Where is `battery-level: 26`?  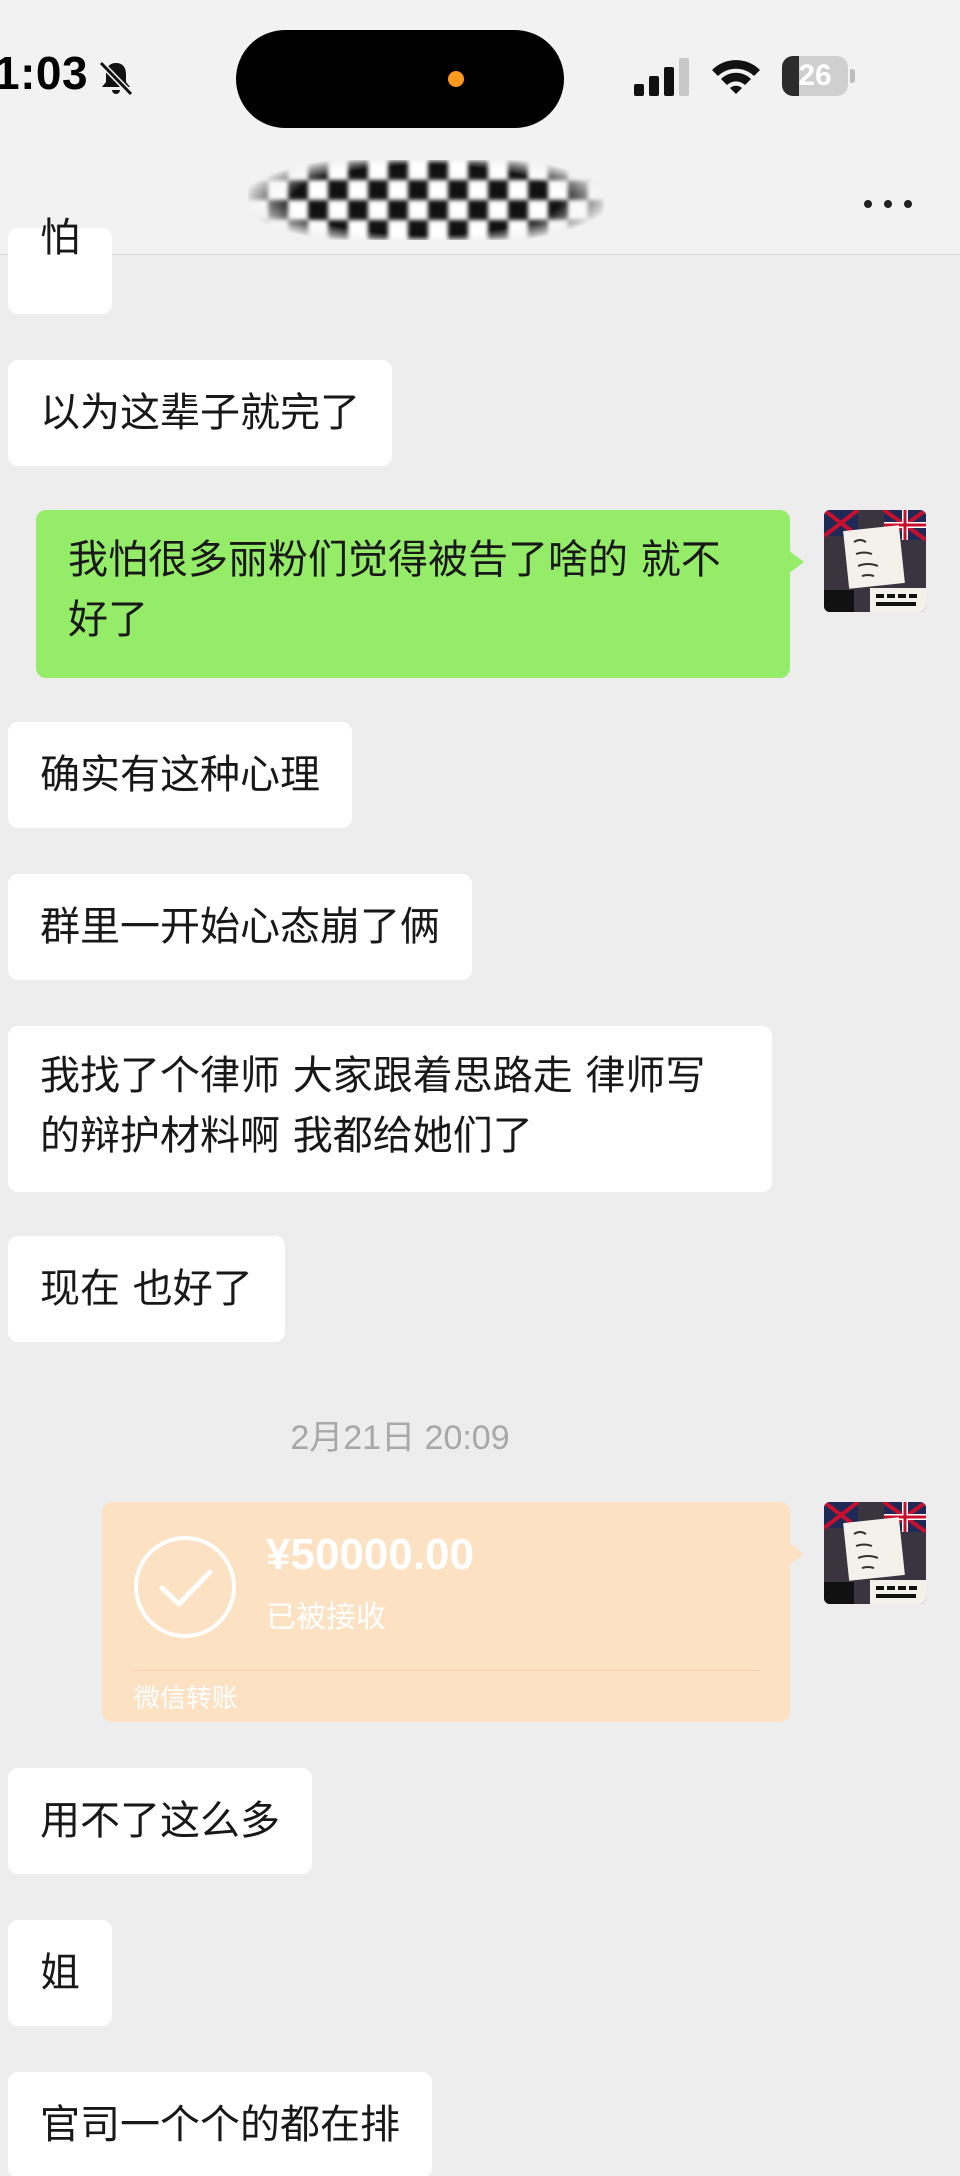 battery-level: 26 is located at coordinates (815, 75).